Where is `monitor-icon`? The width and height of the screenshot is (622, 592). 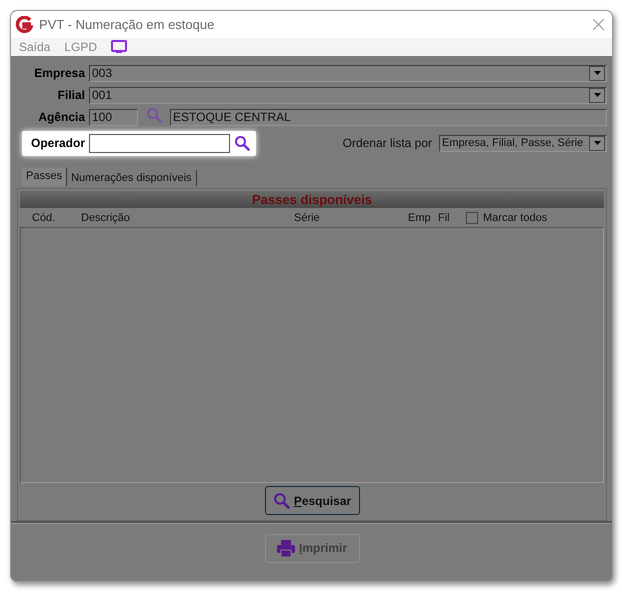 monitor-icon is located at coordinates (119, 47).